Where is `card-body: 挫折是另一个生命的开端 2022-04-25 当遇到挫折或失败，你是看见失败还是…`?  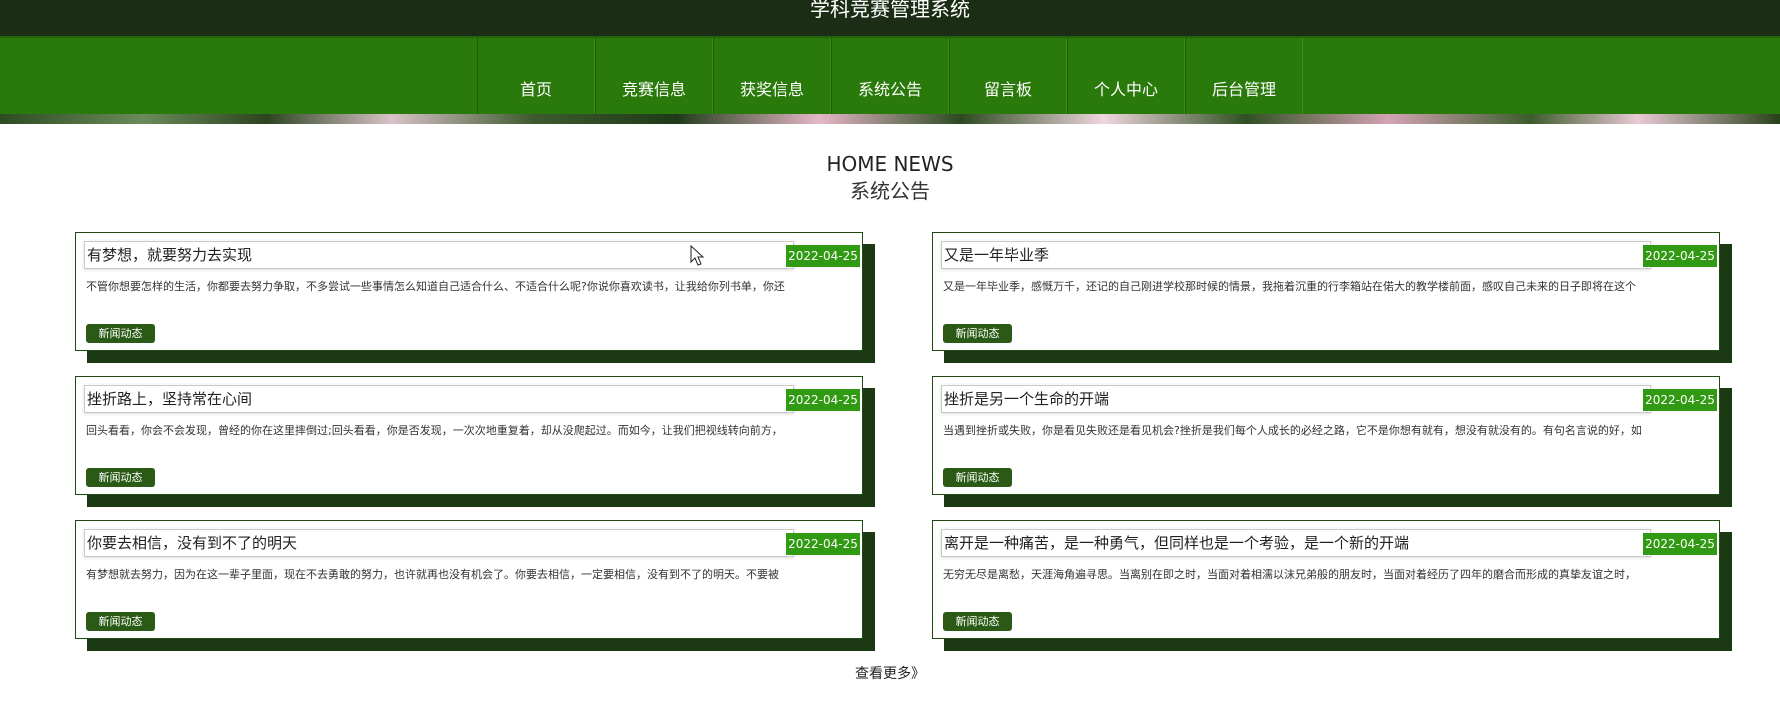 card-body: 挫折是另一个生命的开端 2022-04-25 当遇到挫折或失败，你是看见失败还是… is located at coordinates (1326, 435).